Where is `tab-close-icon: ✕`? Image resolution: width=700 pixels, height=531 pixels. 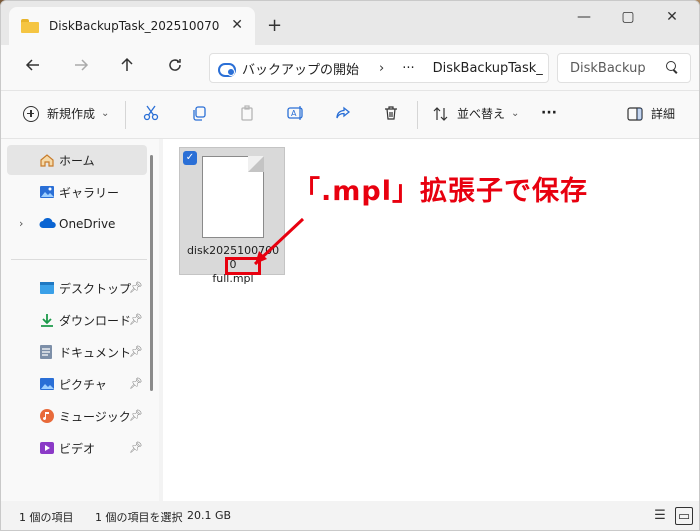
tab-close-icon: ✕ is located at coordinates (237, 25).